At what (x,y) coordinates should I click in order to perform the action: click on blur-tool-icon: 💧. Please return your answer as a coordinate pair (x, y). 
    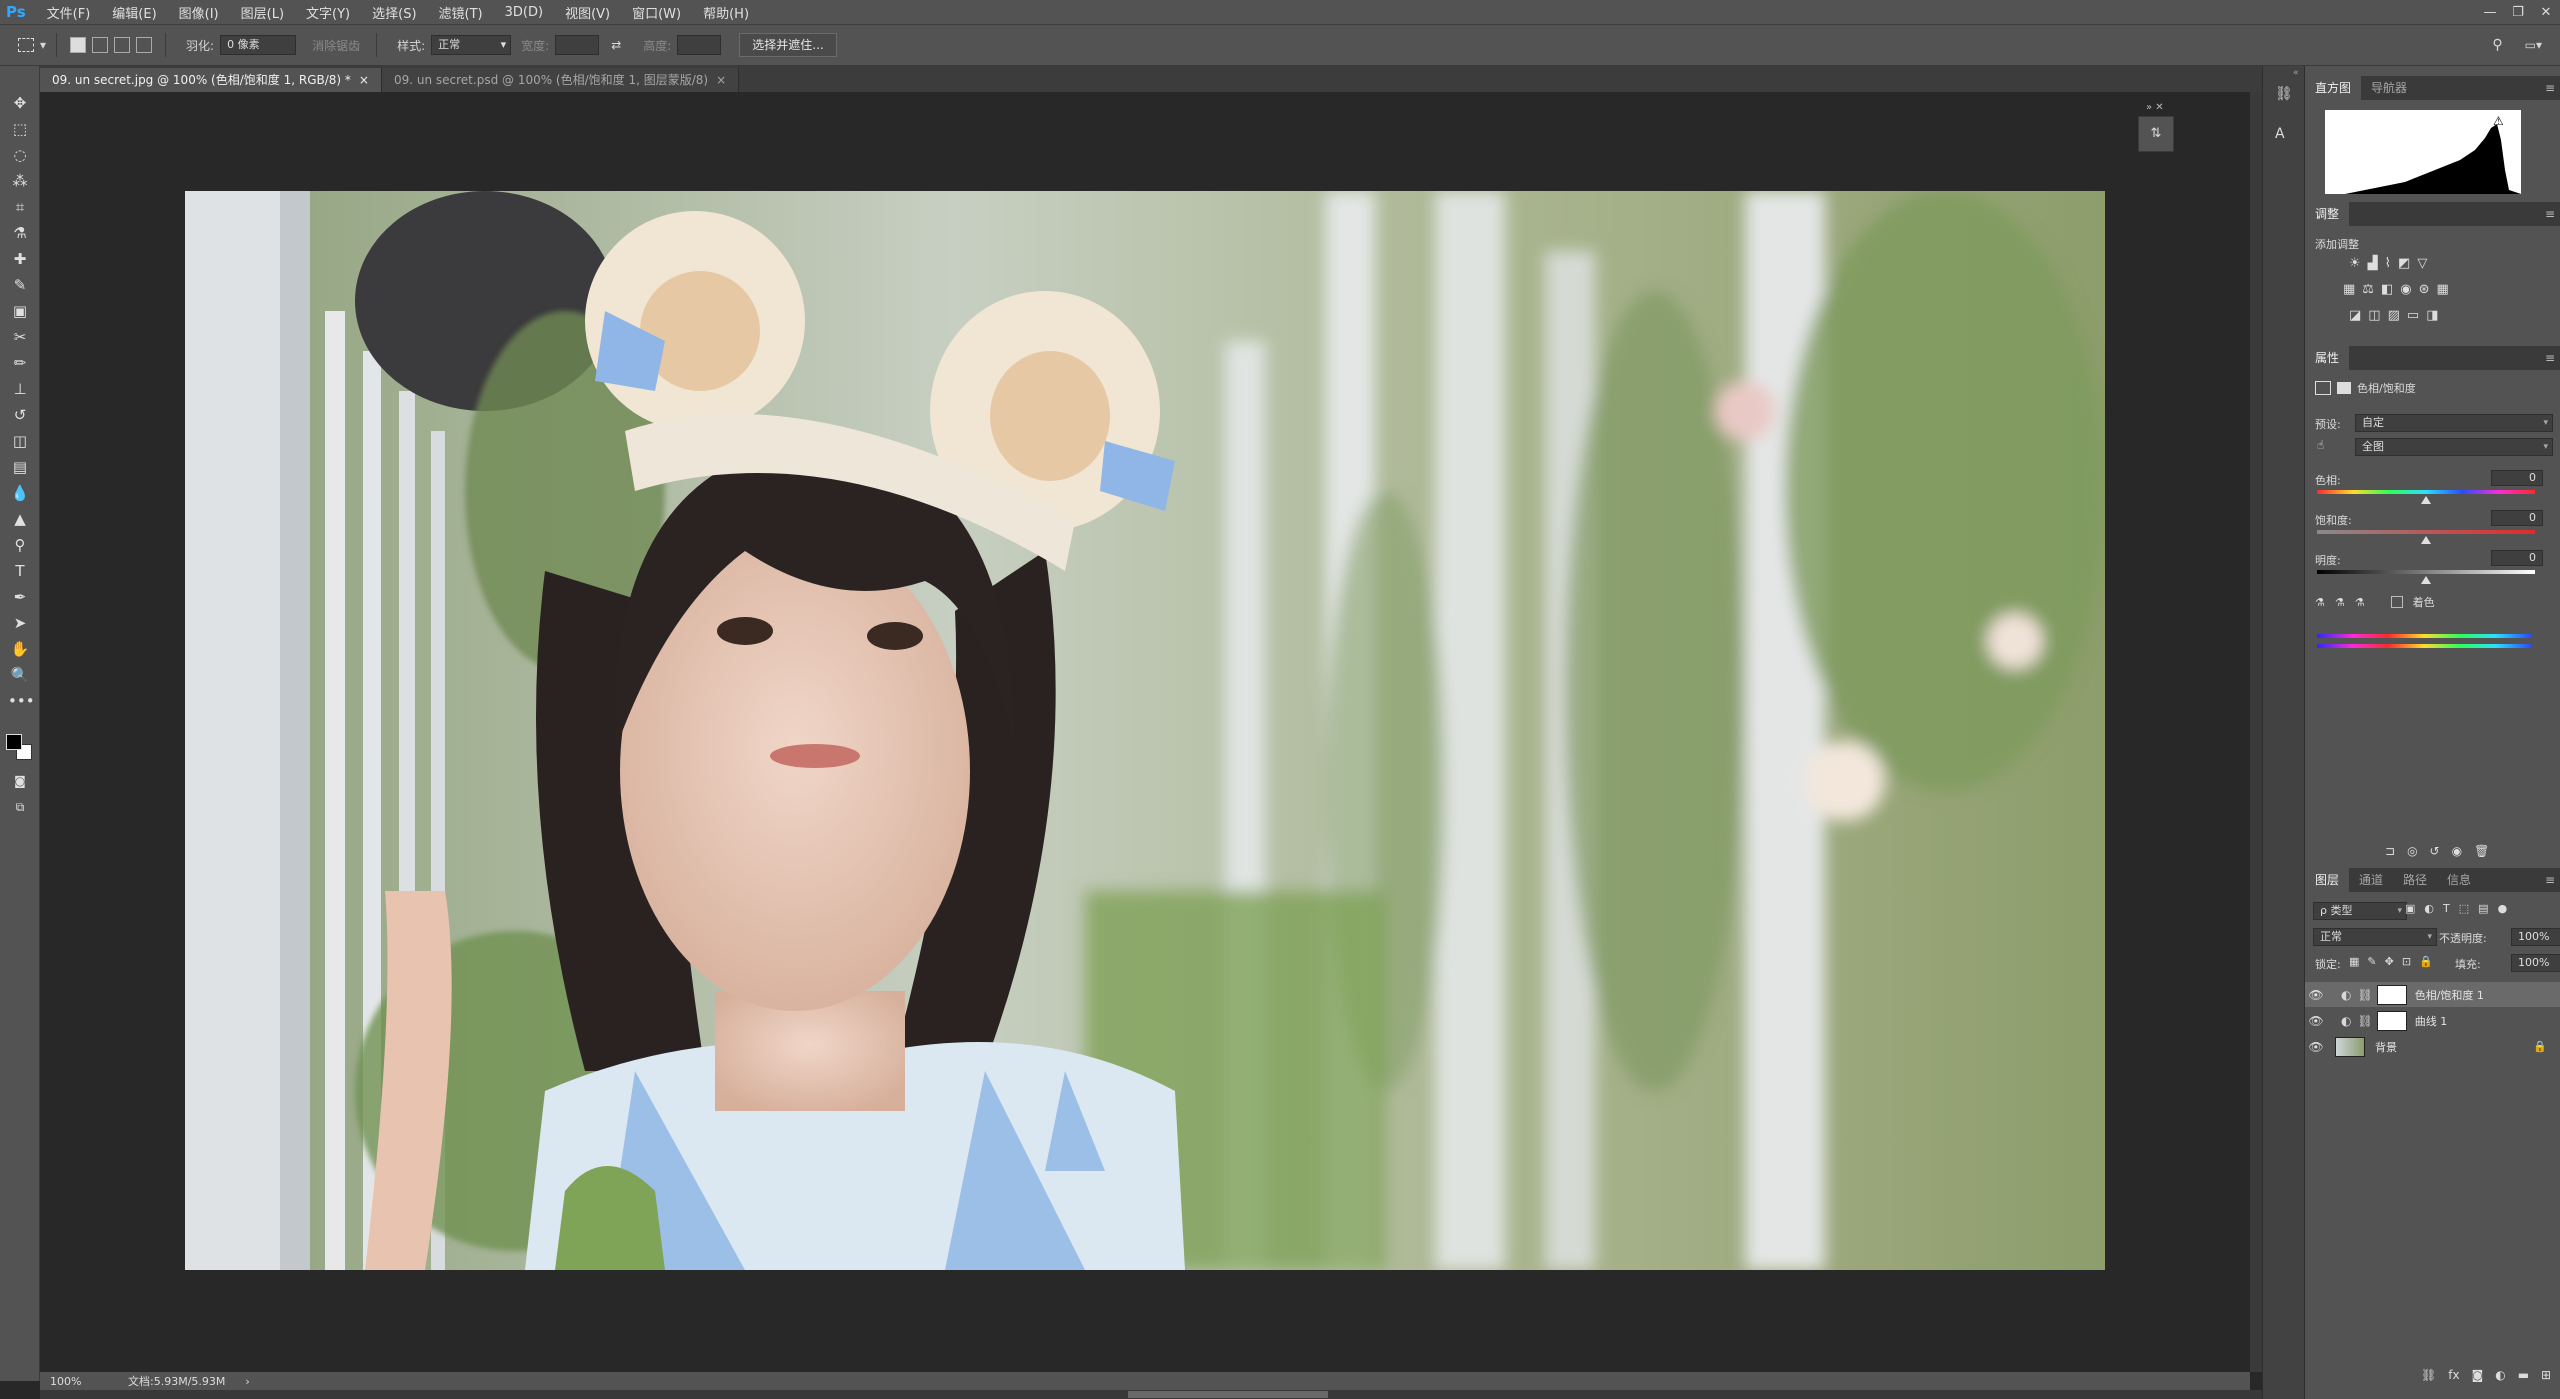
    Looking at the image, I should click on (20, 493).